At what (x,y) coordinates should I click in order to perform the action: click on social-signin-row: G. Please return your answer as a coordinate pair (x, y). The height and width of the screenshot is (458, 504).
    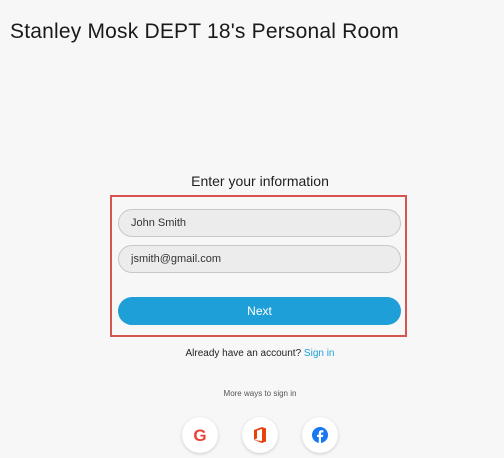
    Looking at the image, I should click on (260, 435).